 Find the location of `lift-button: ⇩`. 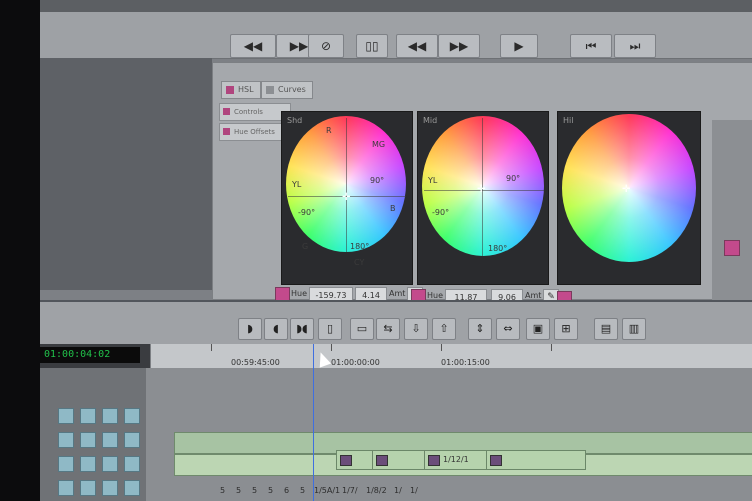

lift-button: ⇩ is located at coordinates (416, 329).